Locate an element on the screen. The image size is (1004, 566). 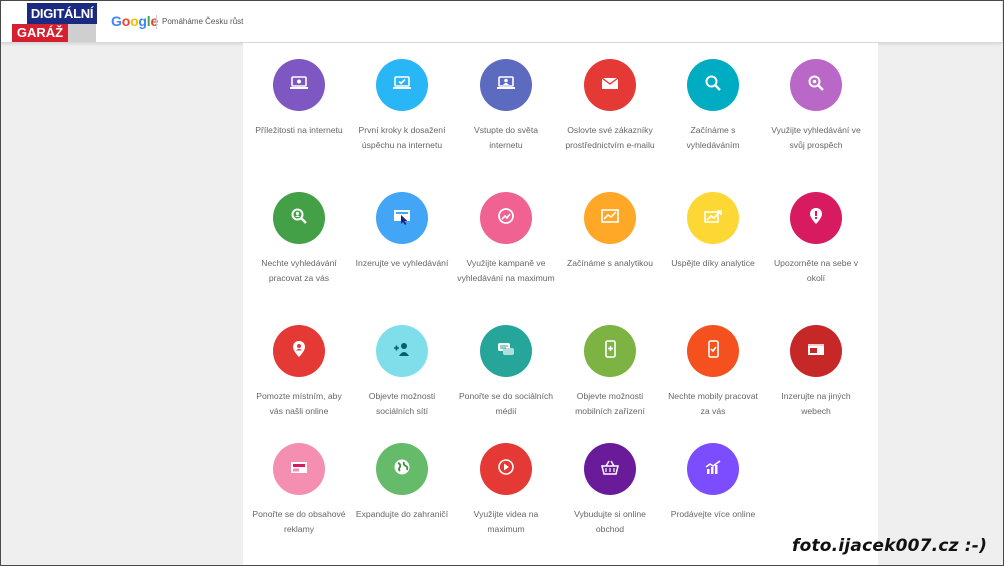
laptop-check-icon is located at coordinates (402, 85).